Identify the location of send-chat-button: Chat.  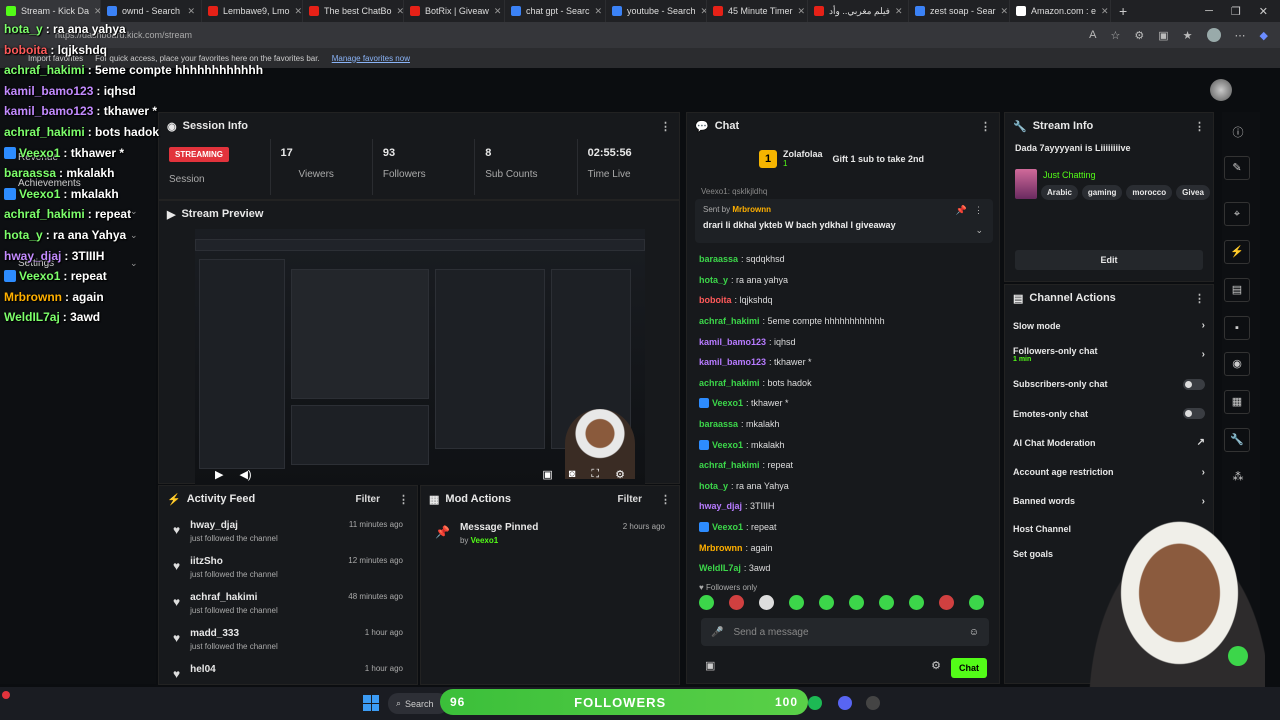
(969, 668).